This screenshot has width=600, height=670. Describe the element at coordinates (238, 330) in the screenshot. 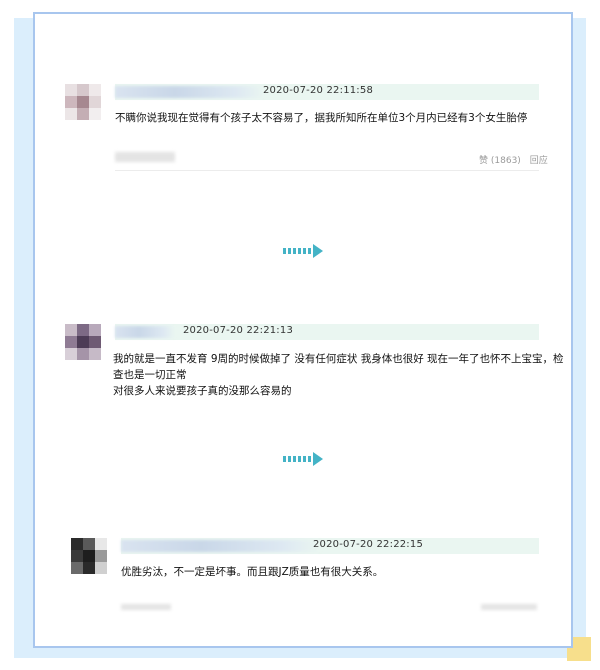

I see `comment-timestamp: 2020-07-20 22:21:13` at that location.